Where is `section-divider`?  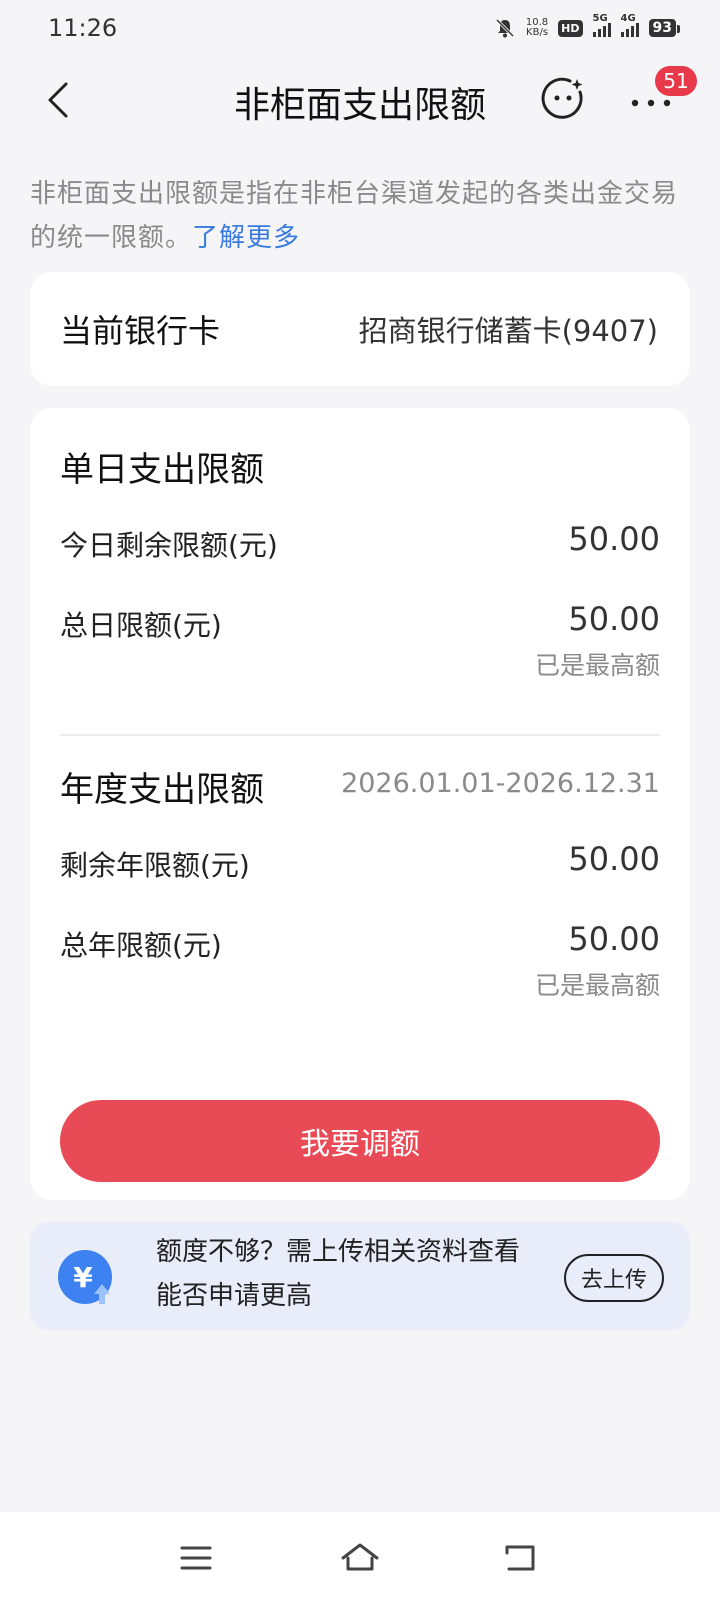 section-divider is located at coordinates (360, 735).